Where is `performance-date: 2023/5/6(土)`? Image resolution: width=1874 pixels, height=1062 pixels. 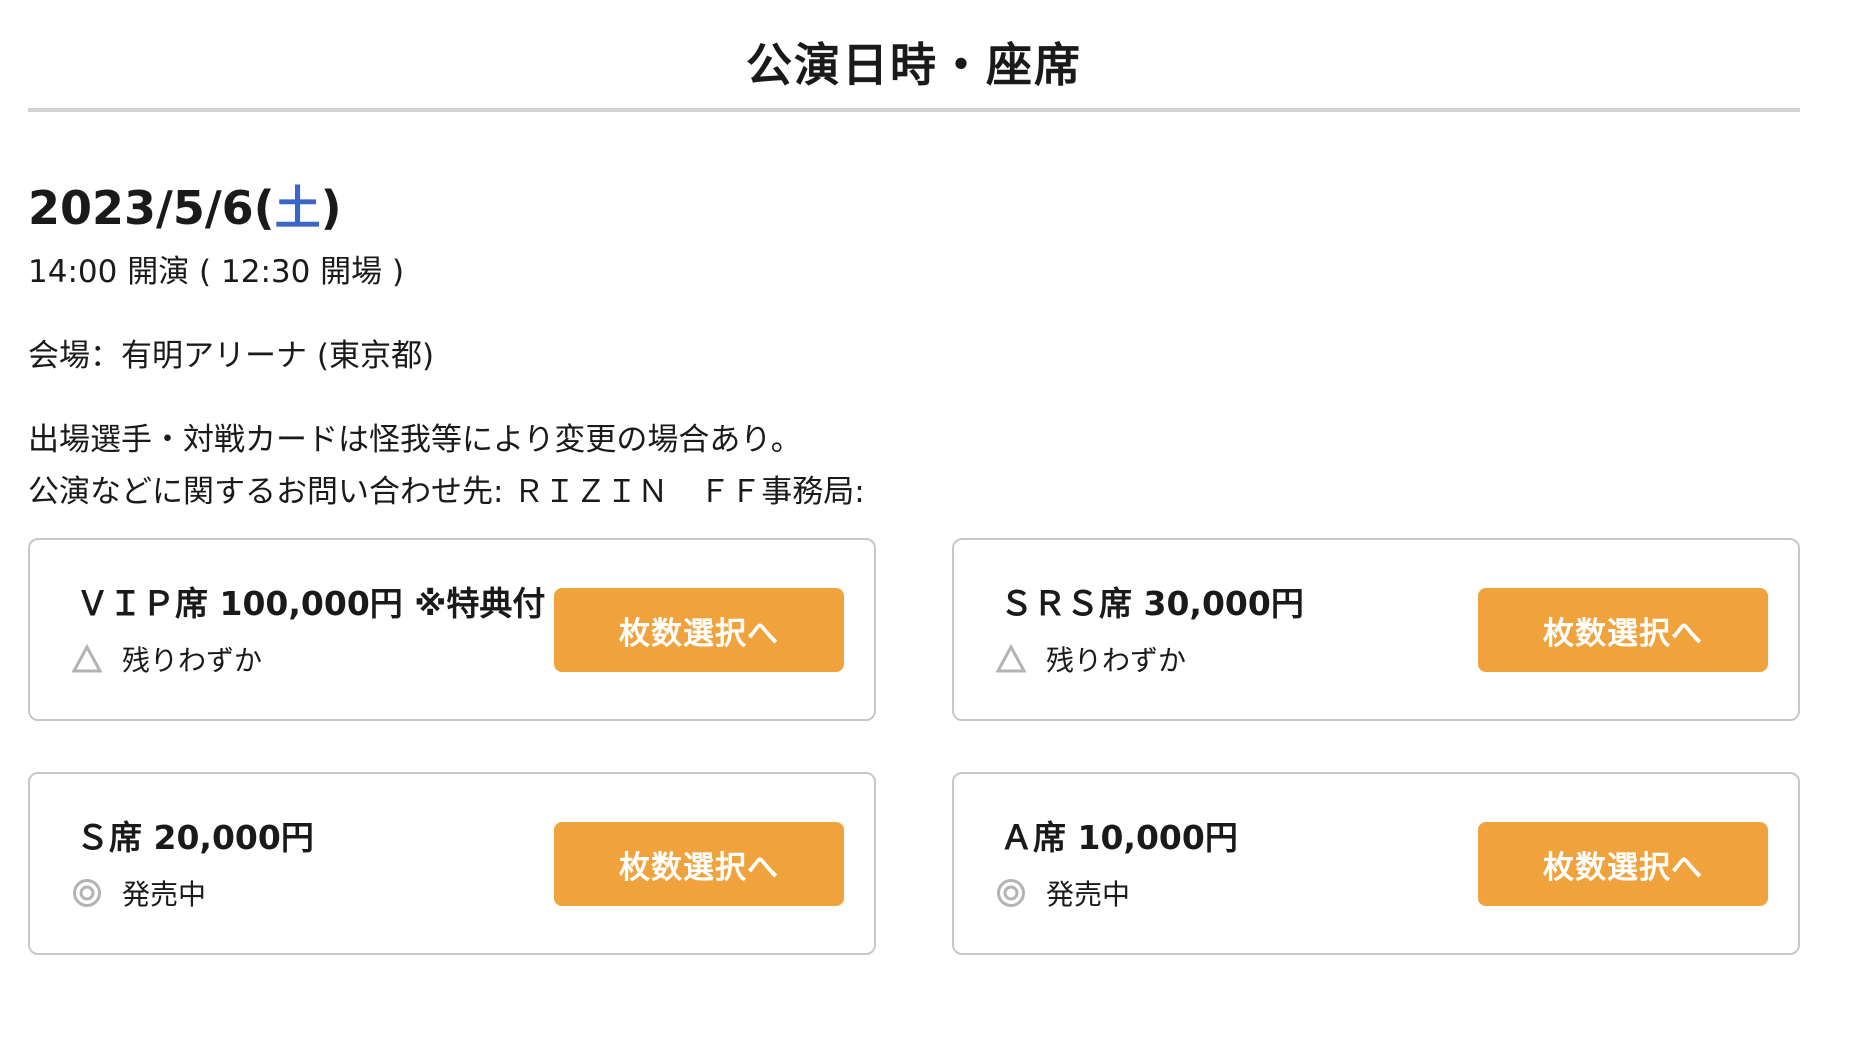
performance-date: 2023/5/6(土) is located at coordinates (185, 208).